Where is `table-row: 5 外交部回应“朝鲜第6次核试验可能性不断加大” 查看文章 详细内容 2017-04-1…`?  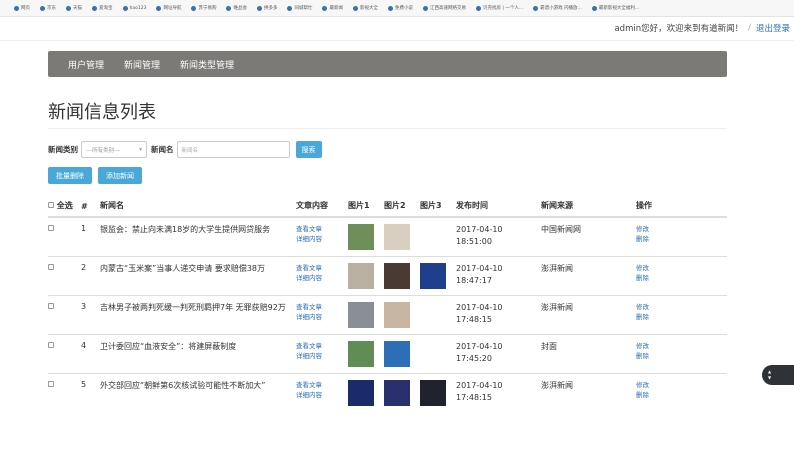 table-row: 5 外交部回应“朝鲜第6次核试验可能性不断加大” 查看文章 详细内容 2017-04-1… is located at coordinates (387, 392).